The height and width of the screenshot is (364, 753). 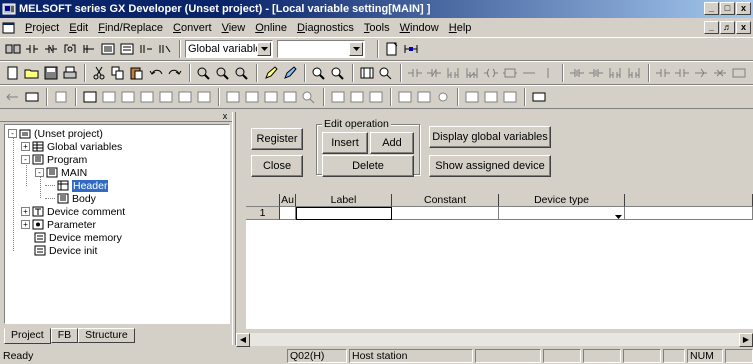 What do you see at coordinates (9, 9) in the screenshot?
I see `melsoft-app-icon` at bounding box center [9, 9].